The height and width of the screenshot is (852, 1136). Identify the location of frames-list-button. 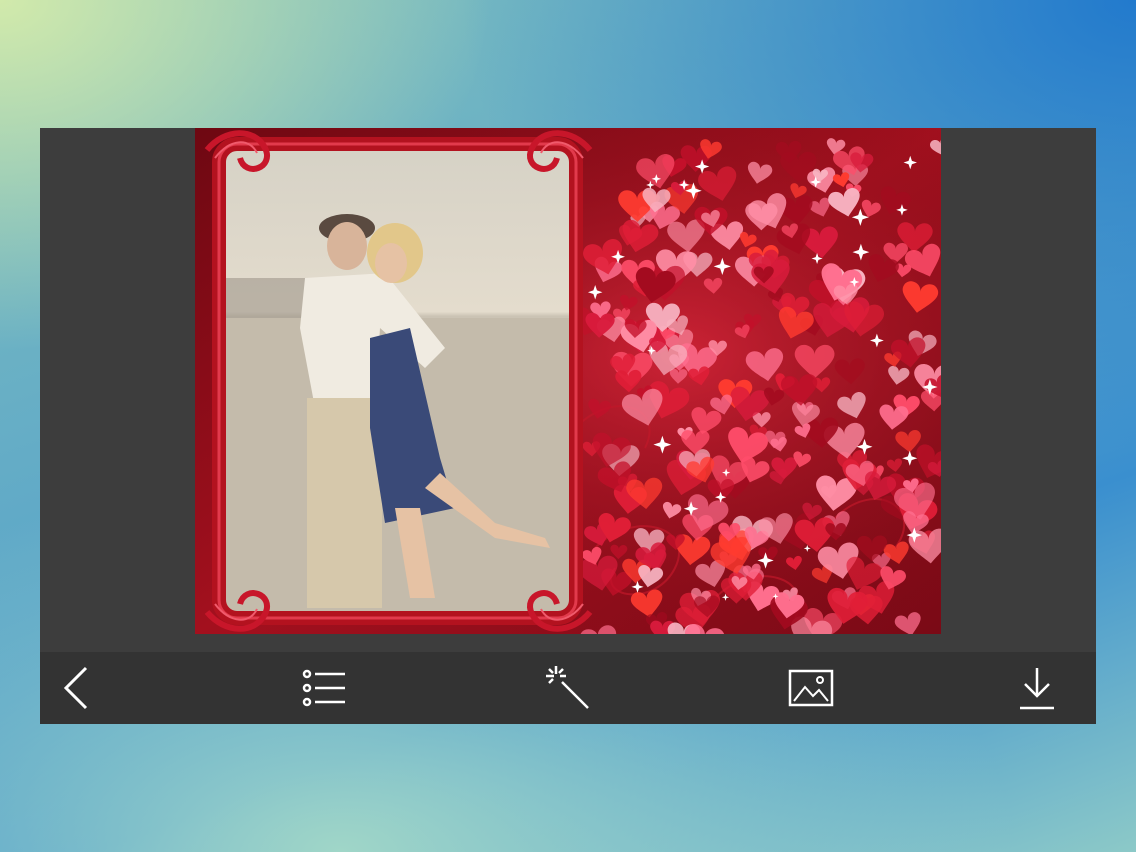
(324, 688).